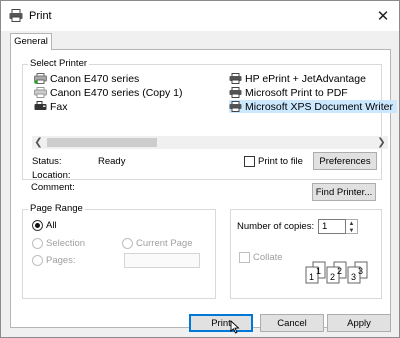 The image size is (400, 338). What do you see at coordinates (59, 106) in the screenshot?
I see `printer-name: Fax` at bounding box center [59, 106].